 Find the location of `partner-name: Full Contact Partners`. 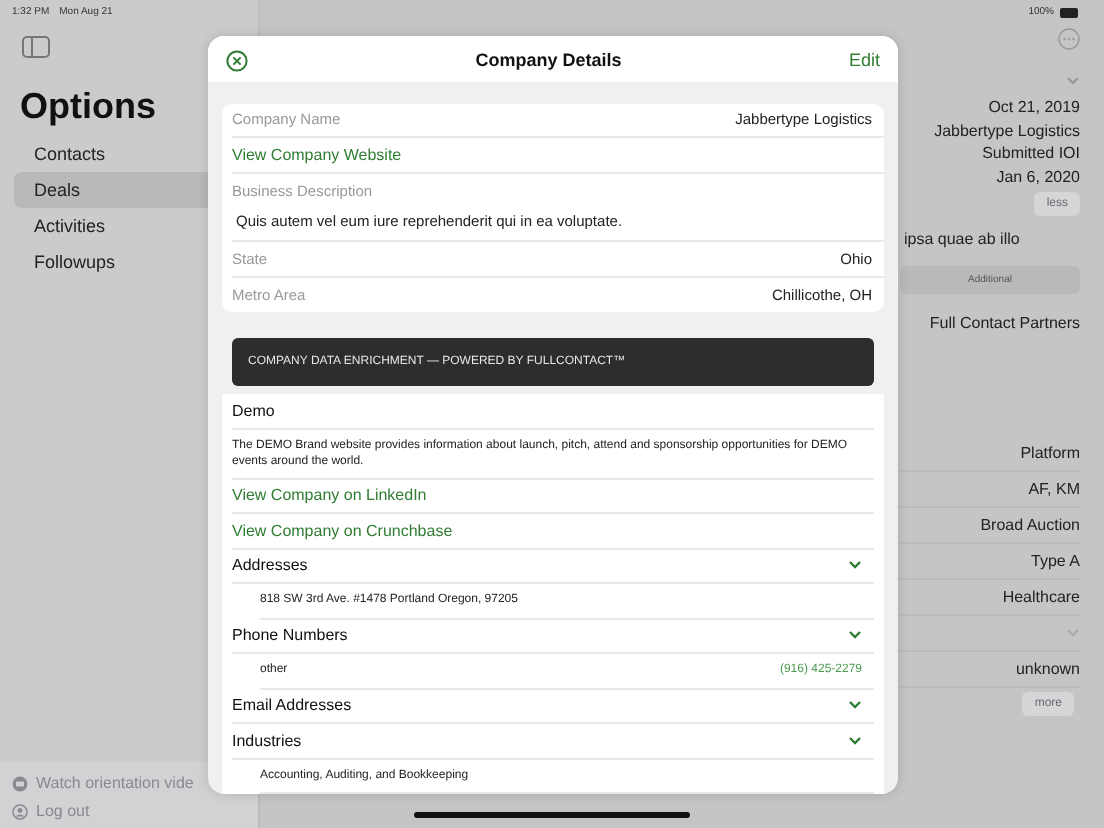

partner-name: Full Contact Partners is located at coordinates (1004, 323).